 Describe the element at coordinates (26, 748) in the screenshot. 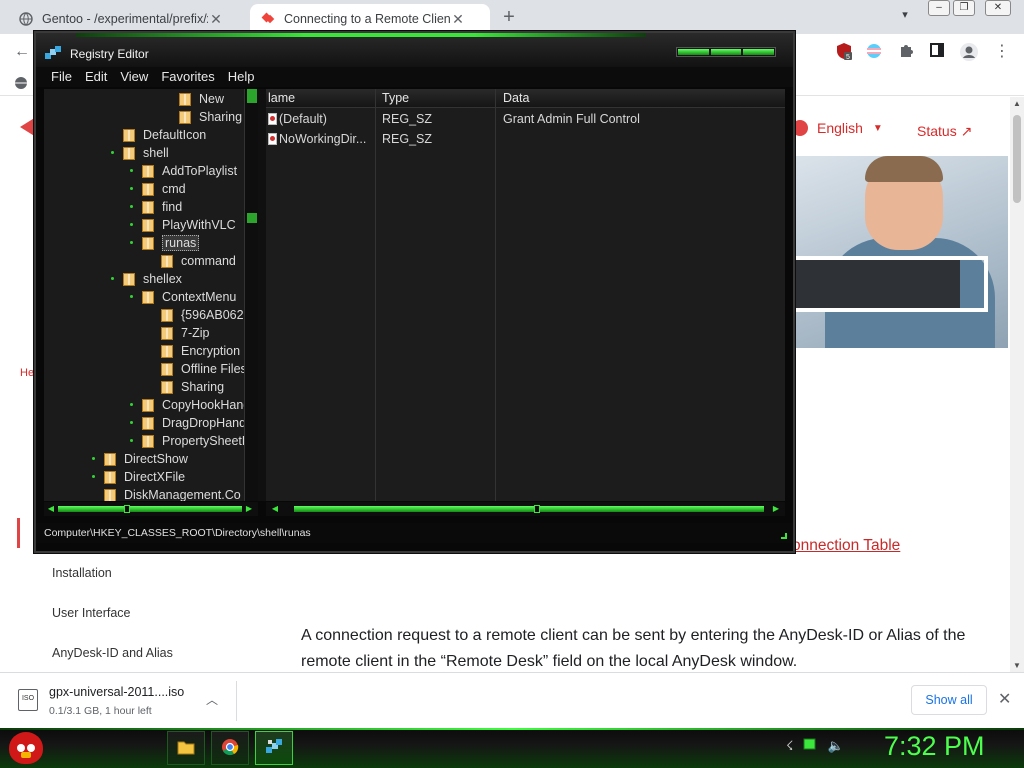

I see `start-button` at that location.